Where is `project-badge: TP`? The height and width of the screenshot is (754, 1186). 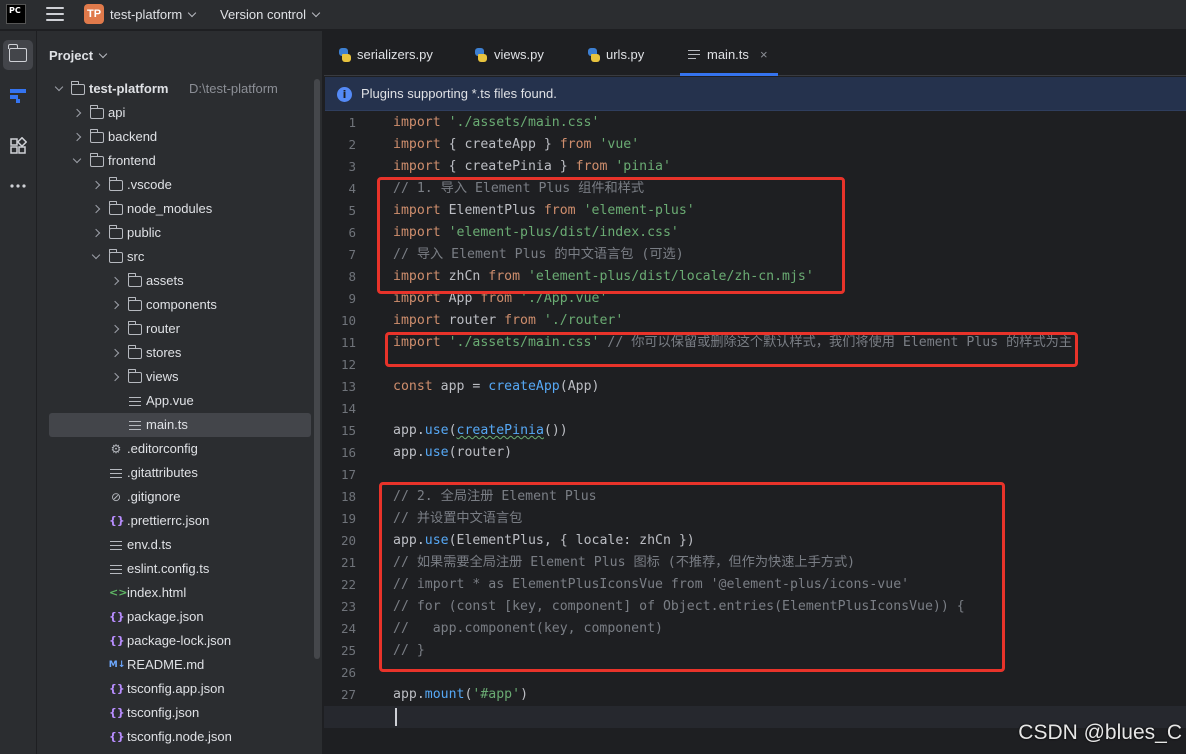 project-badge: TP is located at coordinates (94, 14).